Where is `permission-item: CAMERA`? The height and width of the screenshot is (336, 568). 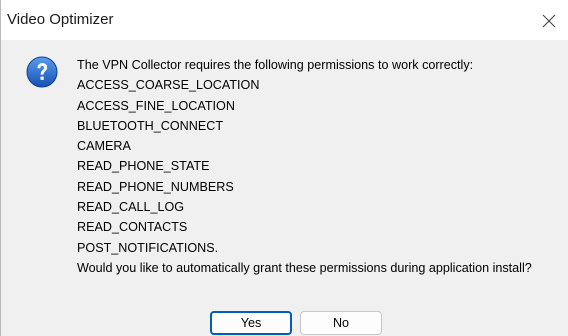 permission-item: CAMERA is located at coordinates (104, 146).